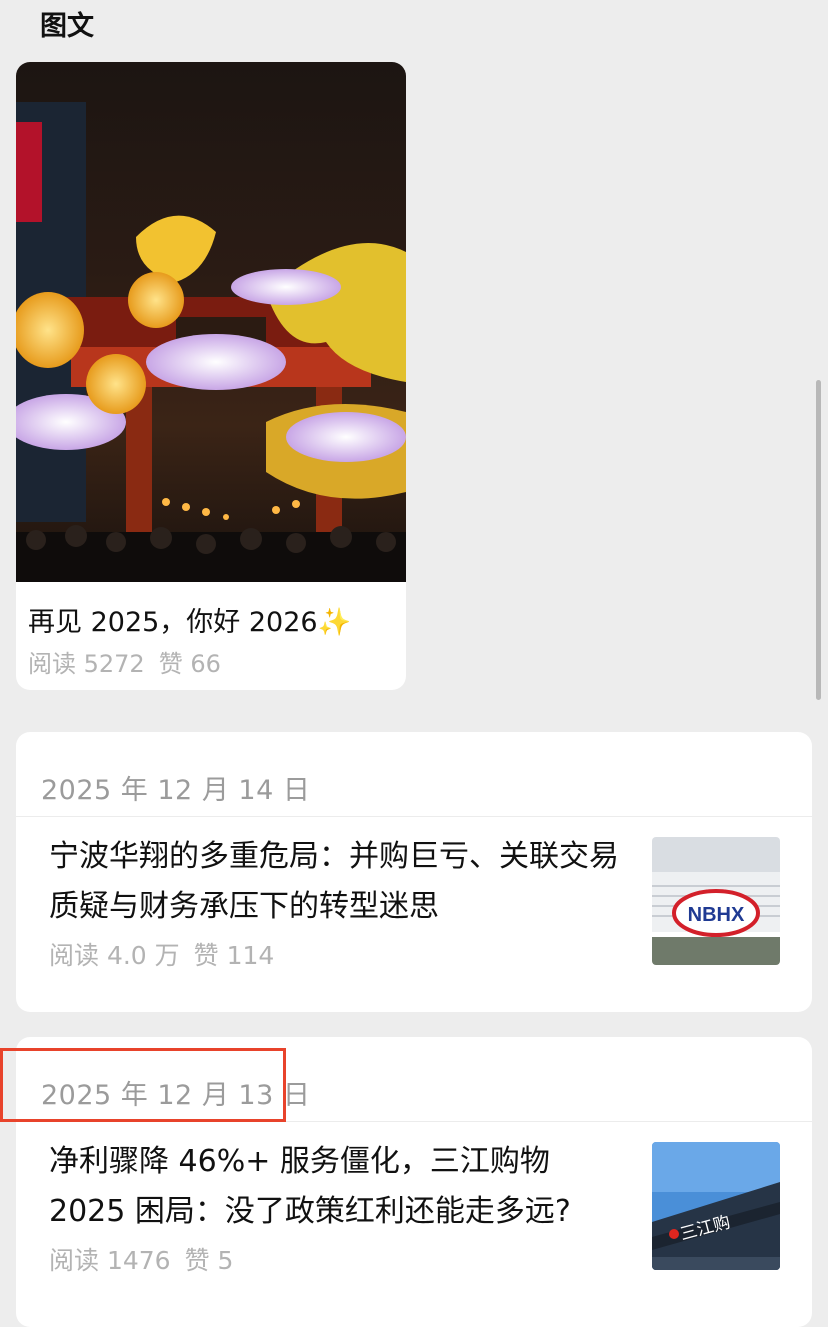 The image size is (828, 1327). I want to click on article-thumbnail: NBHX, so click(716, 901).